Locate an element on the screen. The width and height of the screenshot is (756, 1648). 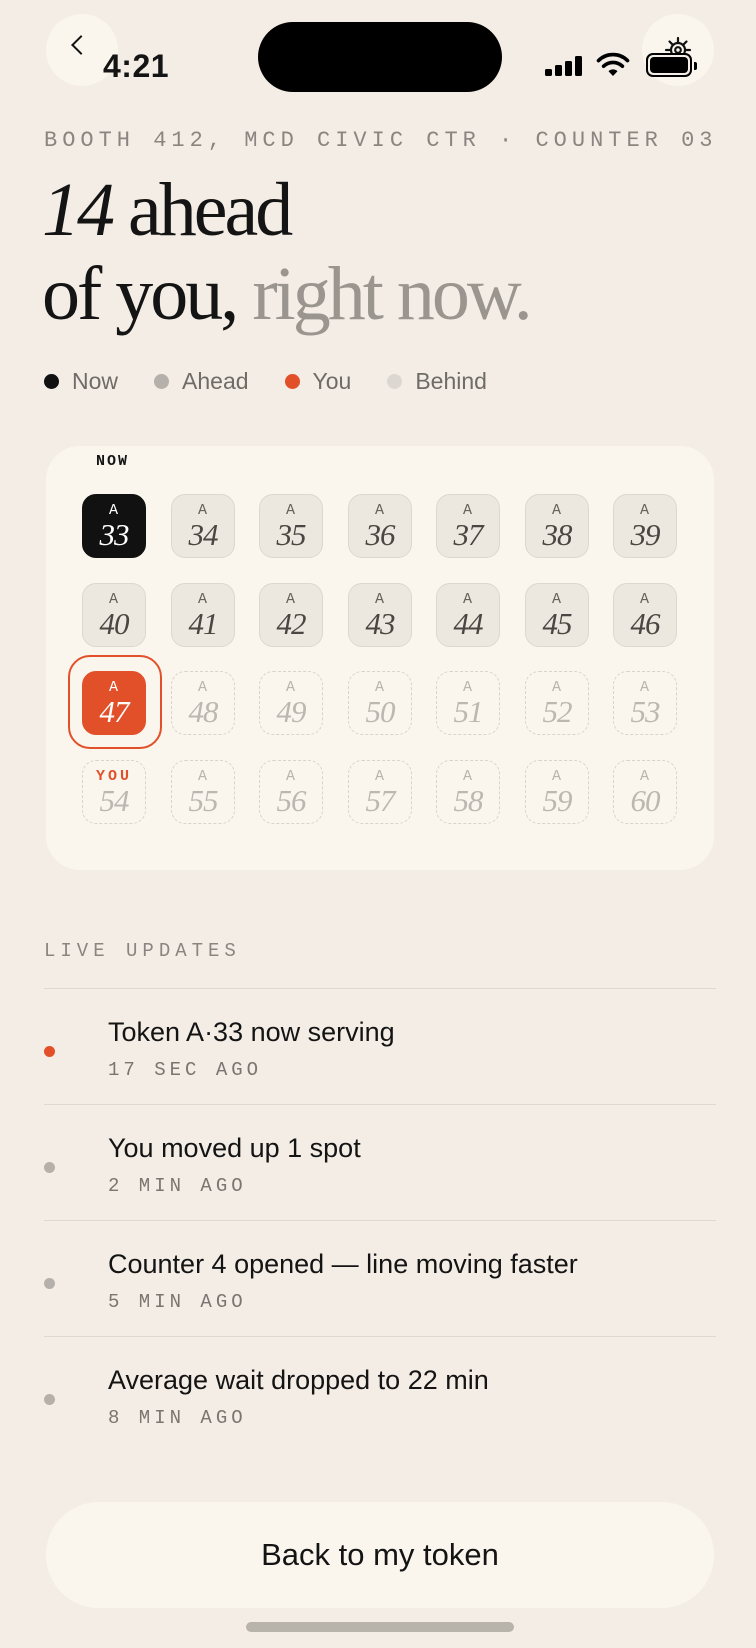
token-number: 53 is located at coordinates (645, 711).